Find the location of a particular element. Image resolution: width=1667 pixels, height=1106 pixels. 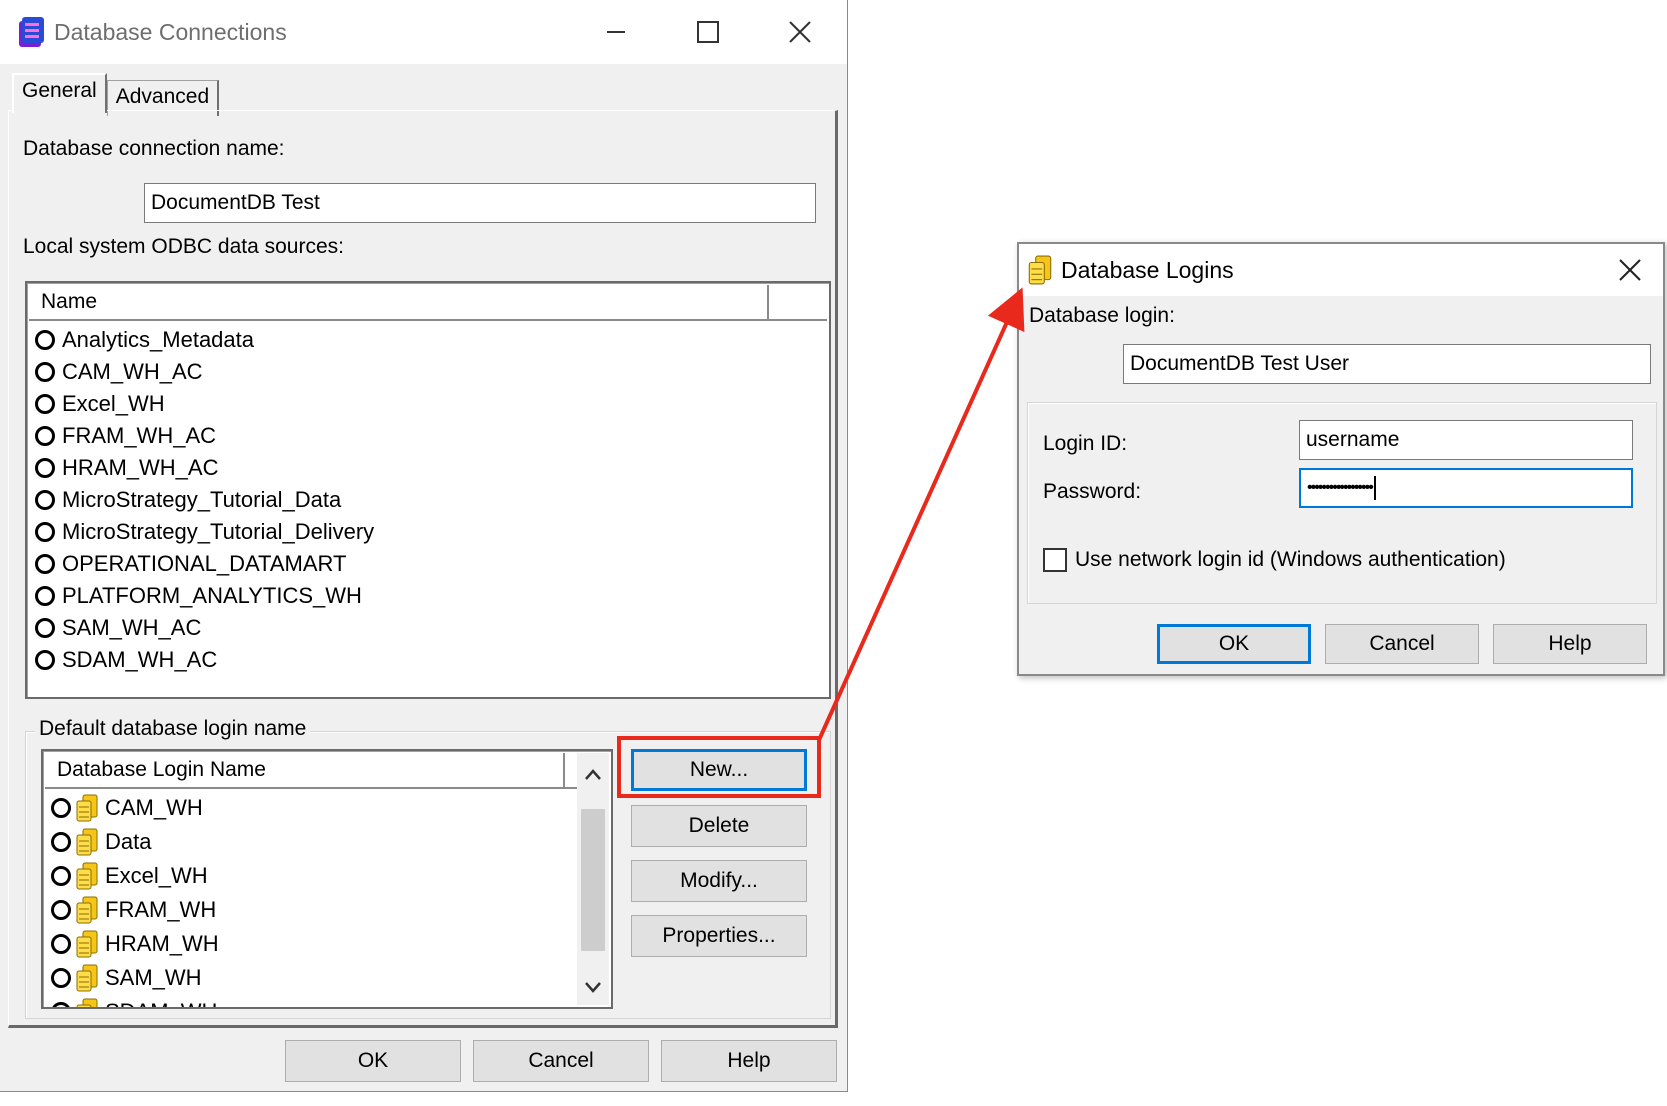

list-item: OPERATIONAL_DATAMART is located at coordinates (190, 564).